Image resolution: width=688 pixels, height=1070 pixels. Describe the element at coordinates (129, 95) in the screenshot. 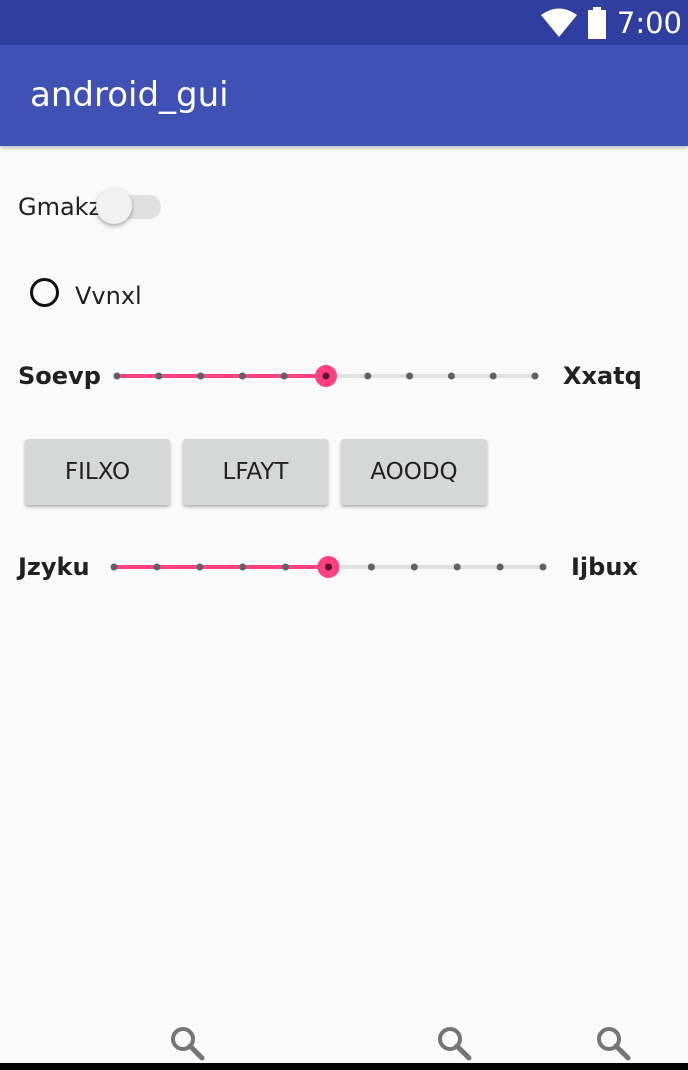

I see `app-title: android_gui` at that location.